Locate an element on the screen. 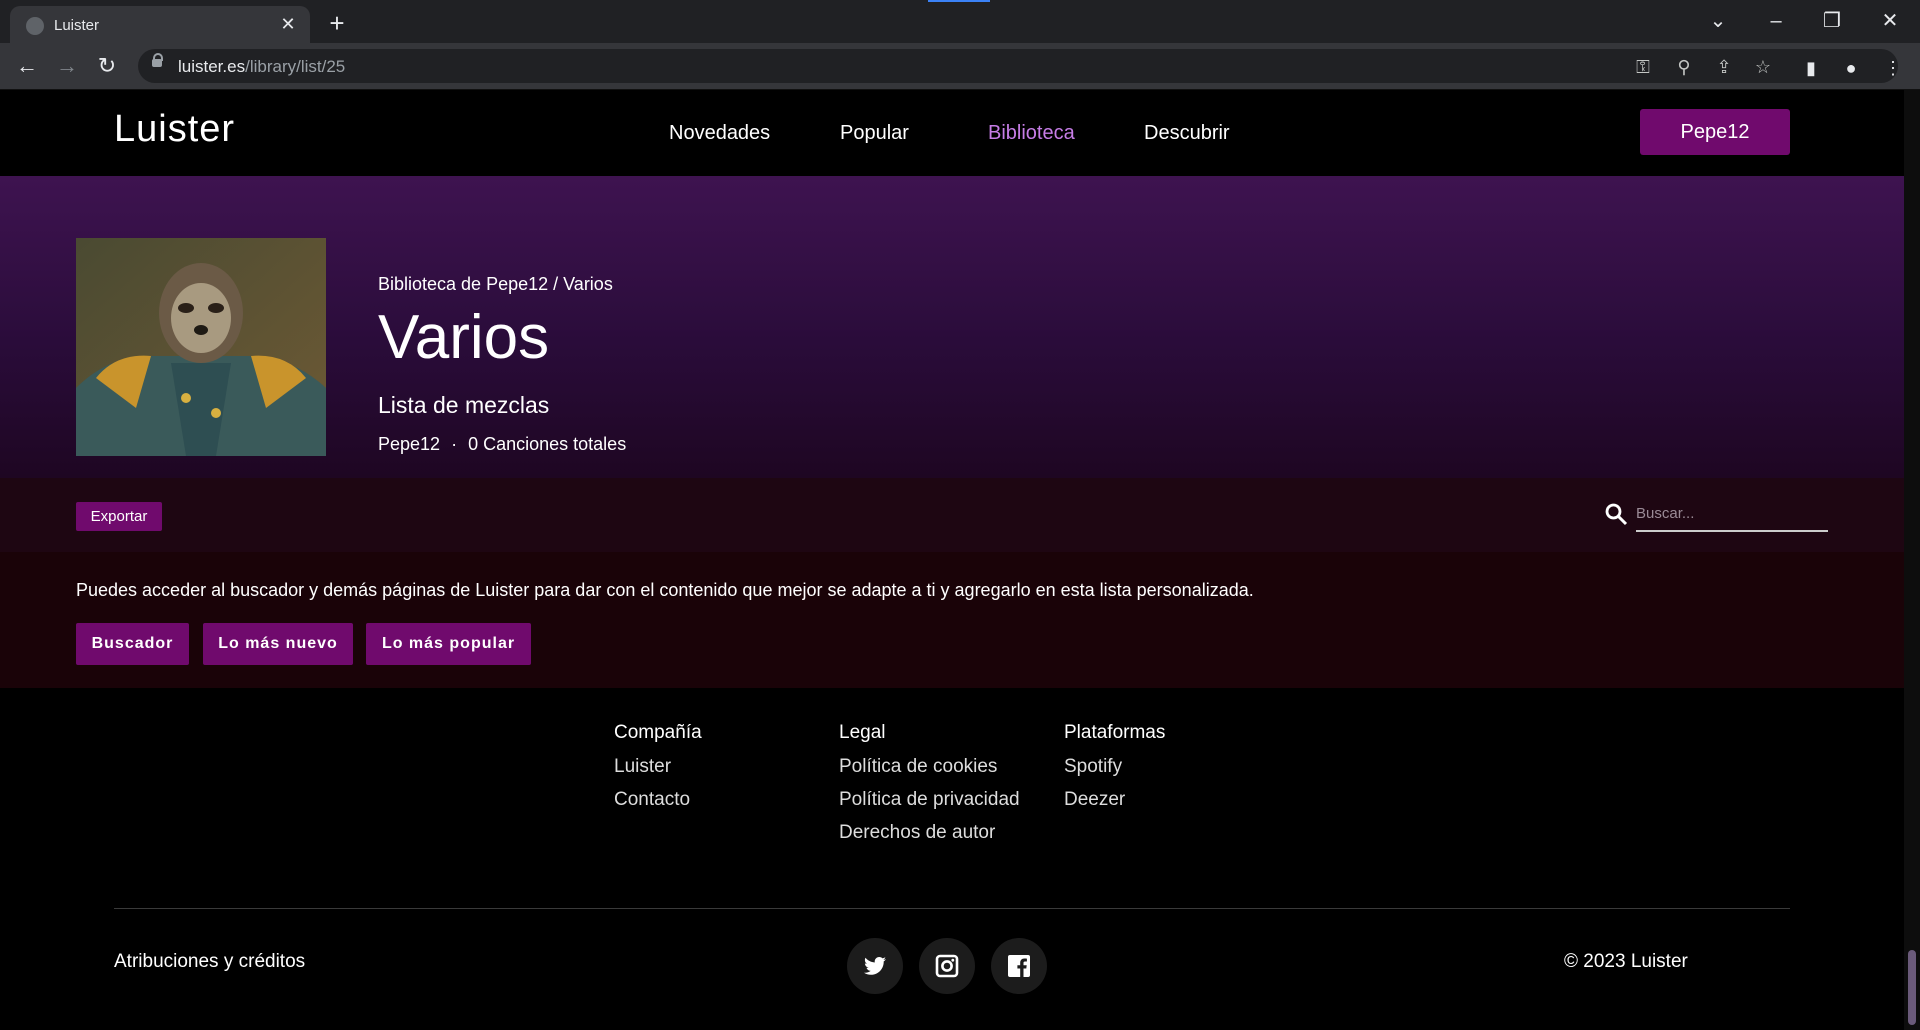 This screenshot has height=1030, width=1920. nav-link-biblioteca: Biblioteca is located at coordinates (1031, 133).